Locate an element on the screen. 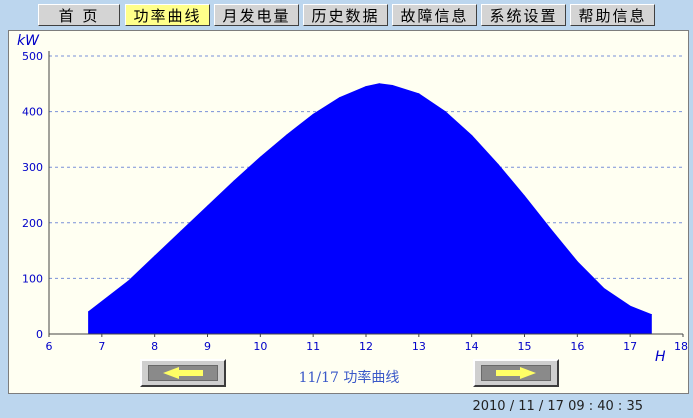  x-tick-label-11: 11 is located at coordinates (313, 346).